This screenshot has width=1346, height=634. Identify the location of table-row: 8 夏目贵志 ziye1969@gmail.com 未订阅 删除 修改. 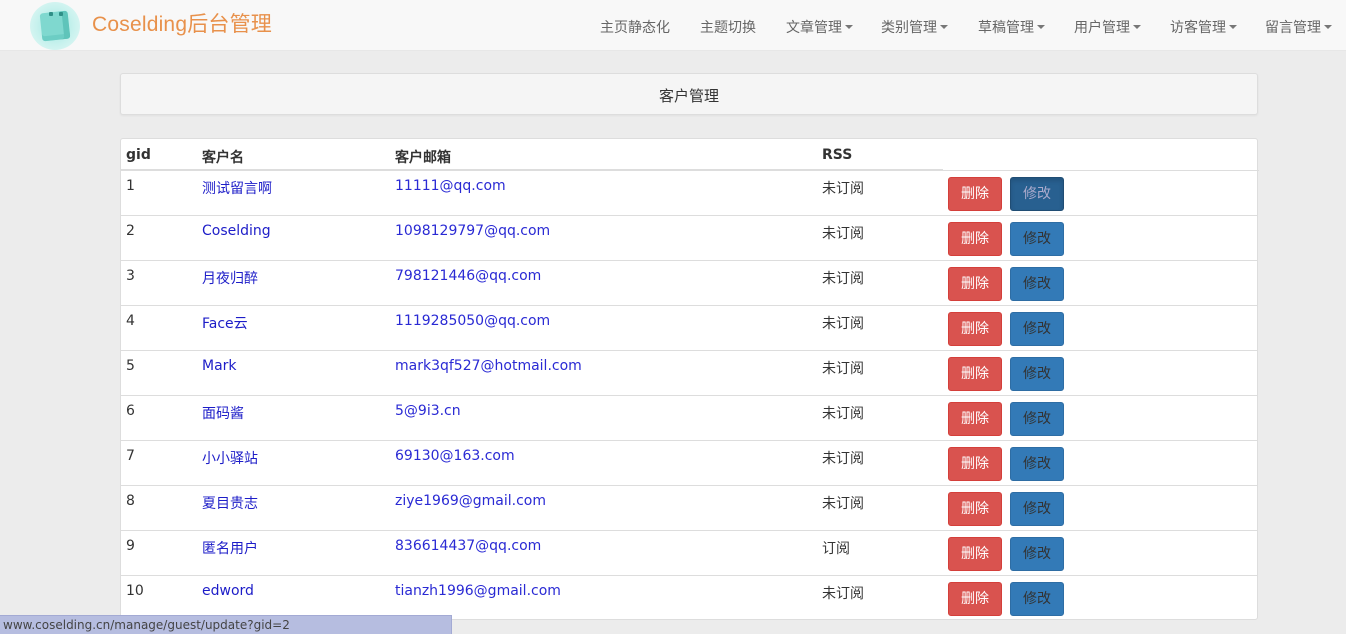
(689, 507).